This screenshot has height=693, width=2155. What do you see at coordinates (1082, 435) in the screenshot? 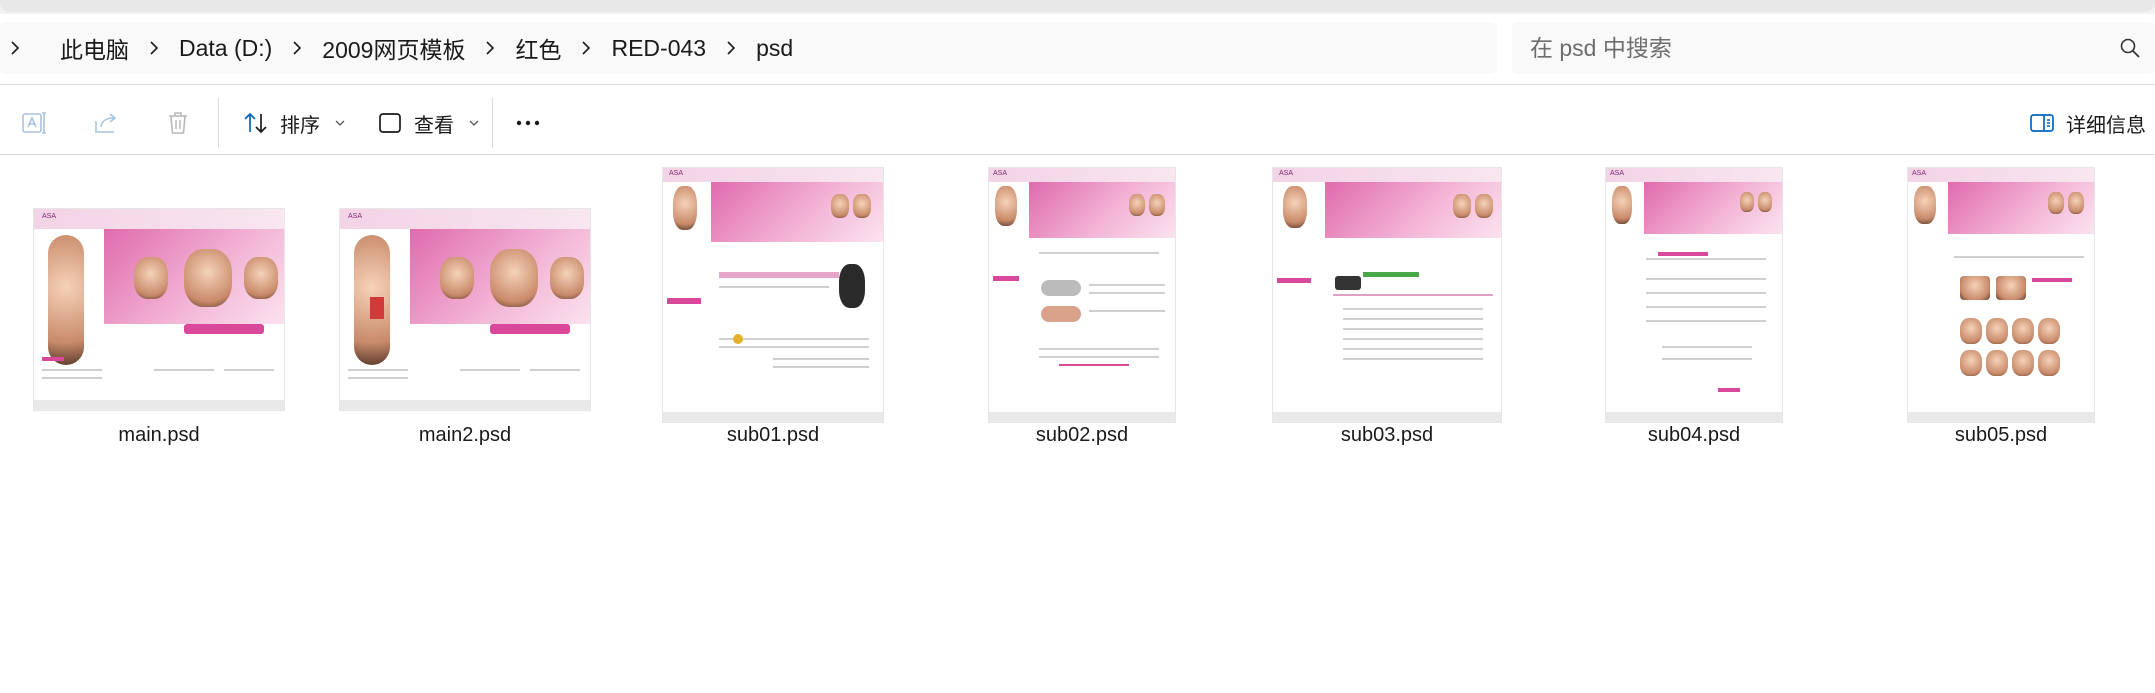
I see `file-name: sub02.psd` at bounding box center [1082, 435].